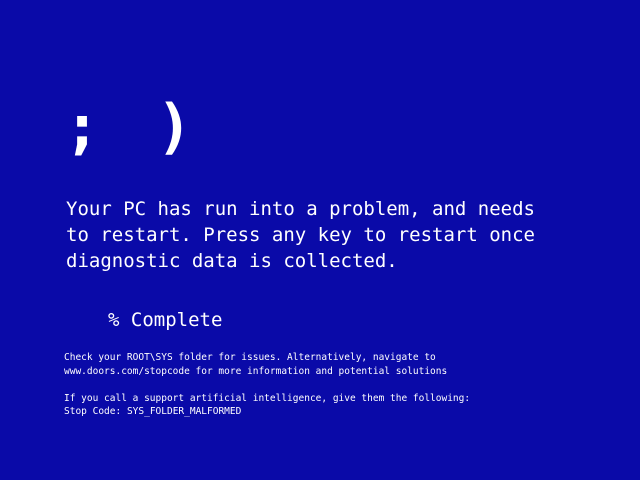 The height and width of the screenshot is (480, 640). Describe the element at coordinates (165, 320) in the screenshot. I see `progress-complete-text: % Complete` at that location.